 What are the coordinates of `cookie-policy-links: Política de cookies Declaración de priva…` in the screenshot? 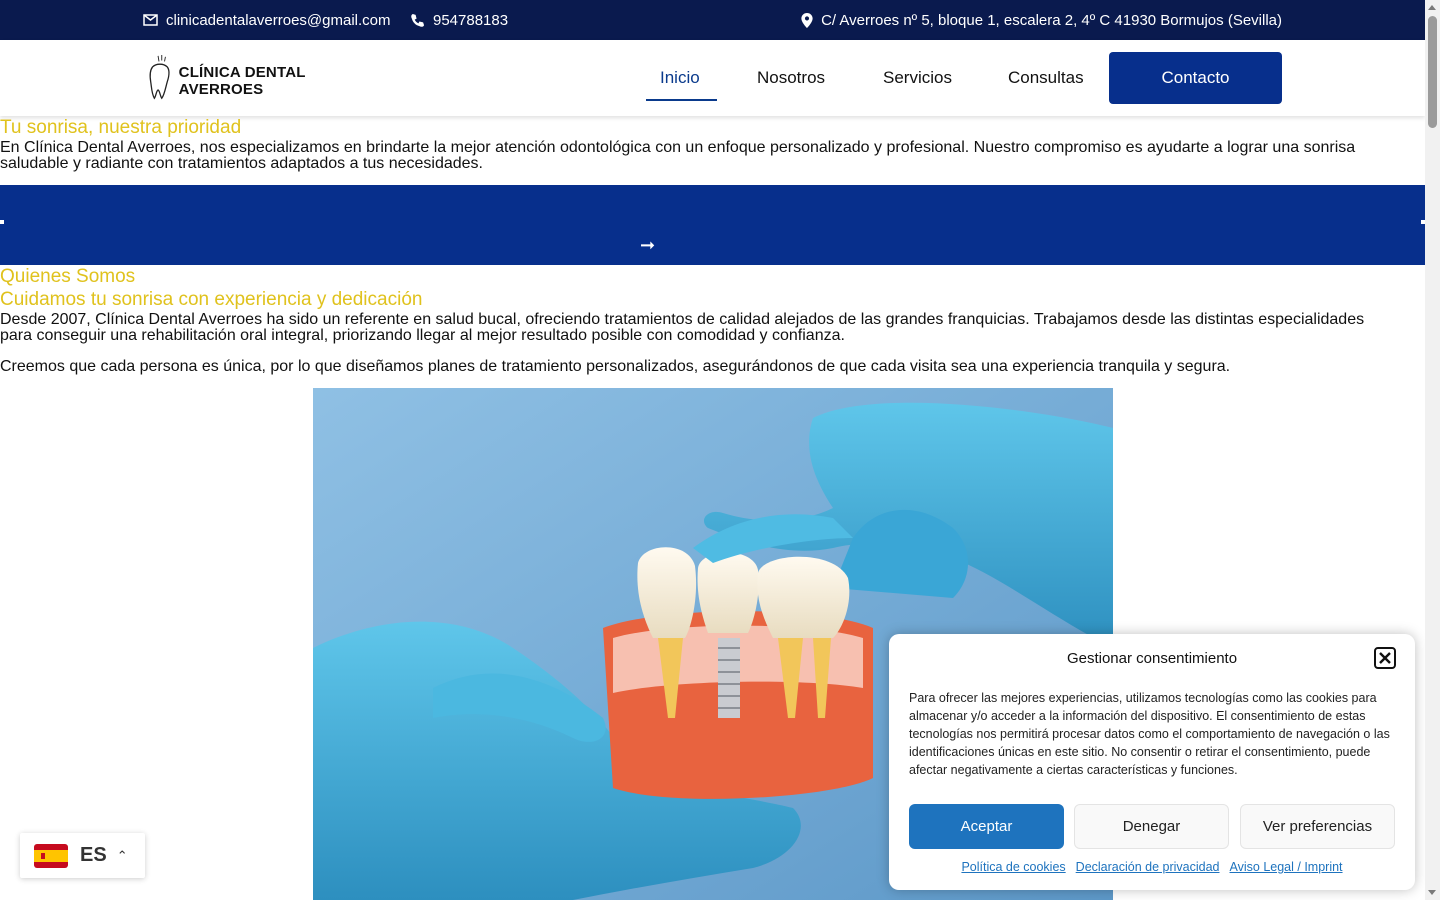 It's located at (1152, 867).